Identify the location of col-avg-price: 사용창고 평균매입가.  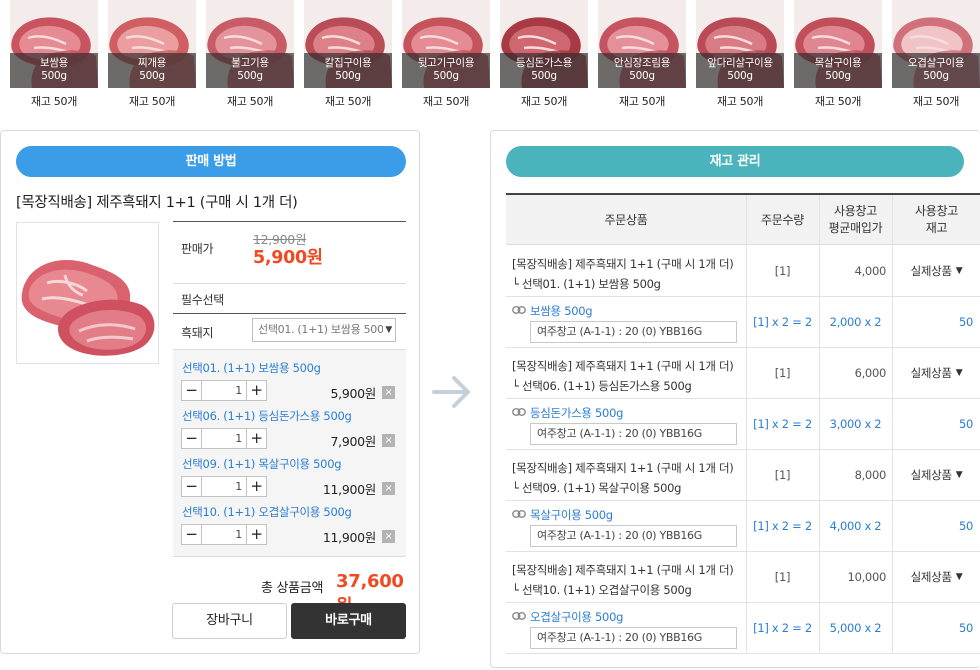
(855, 220).